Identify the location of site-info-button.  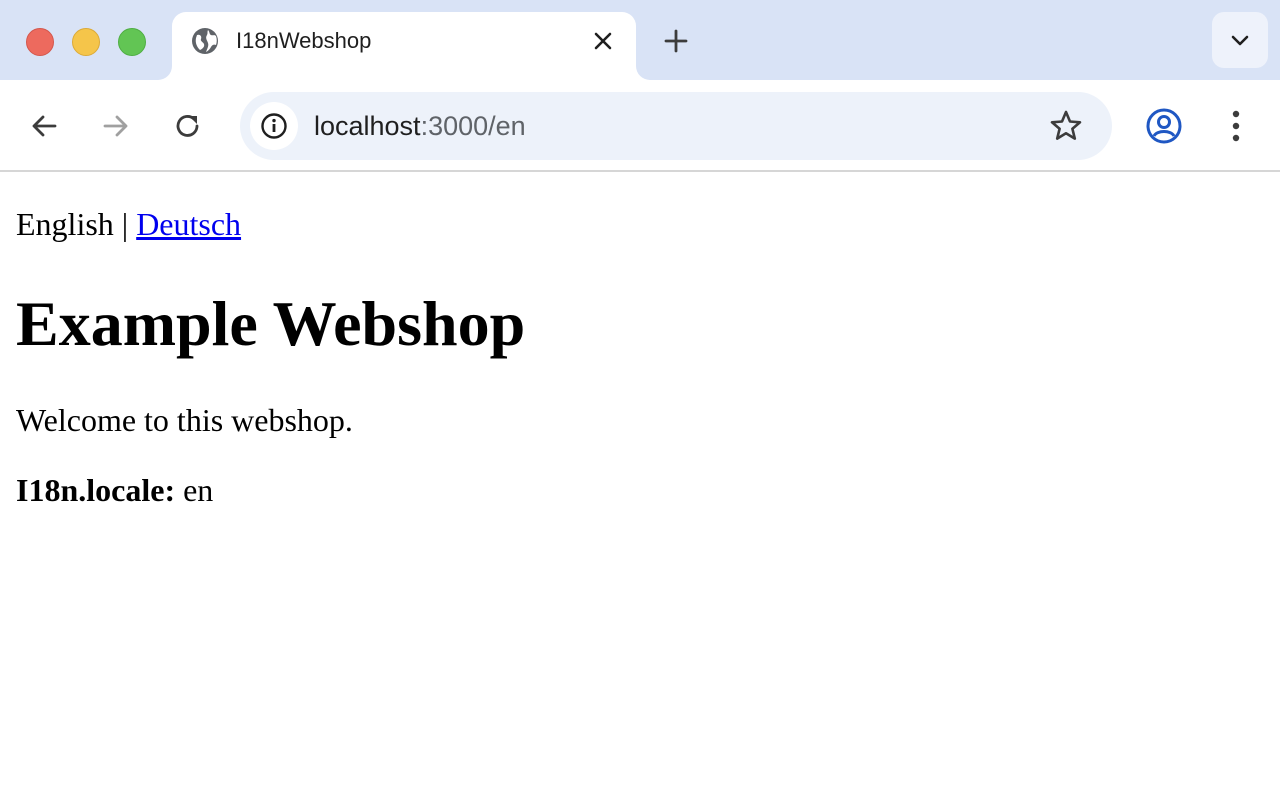
(274, 126).